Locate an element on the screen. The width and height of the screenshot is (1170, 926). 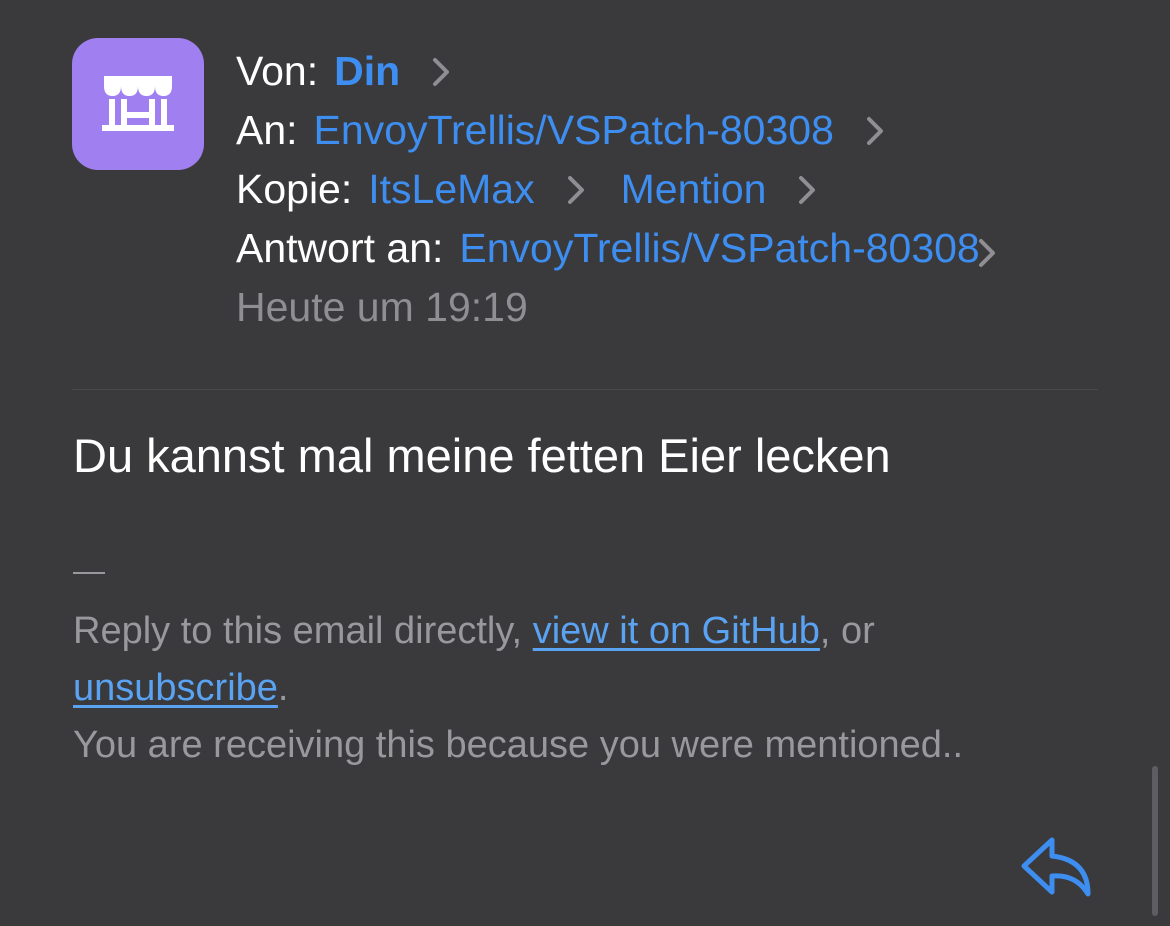
from-label: Von: is located at coordinates (277, 71).